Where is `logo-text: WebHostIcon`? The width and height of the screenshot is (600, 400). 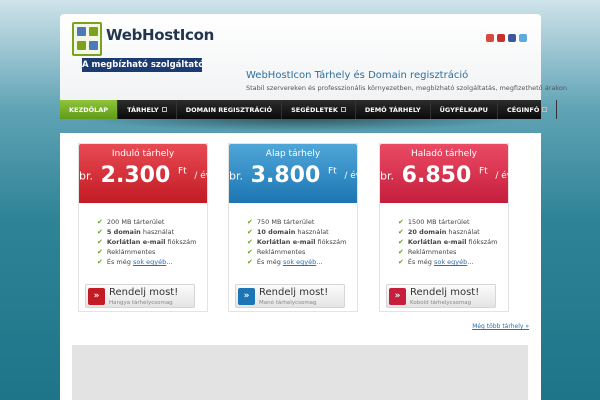 logo-text: WebHostIcon is located at coordinates (160, 35).